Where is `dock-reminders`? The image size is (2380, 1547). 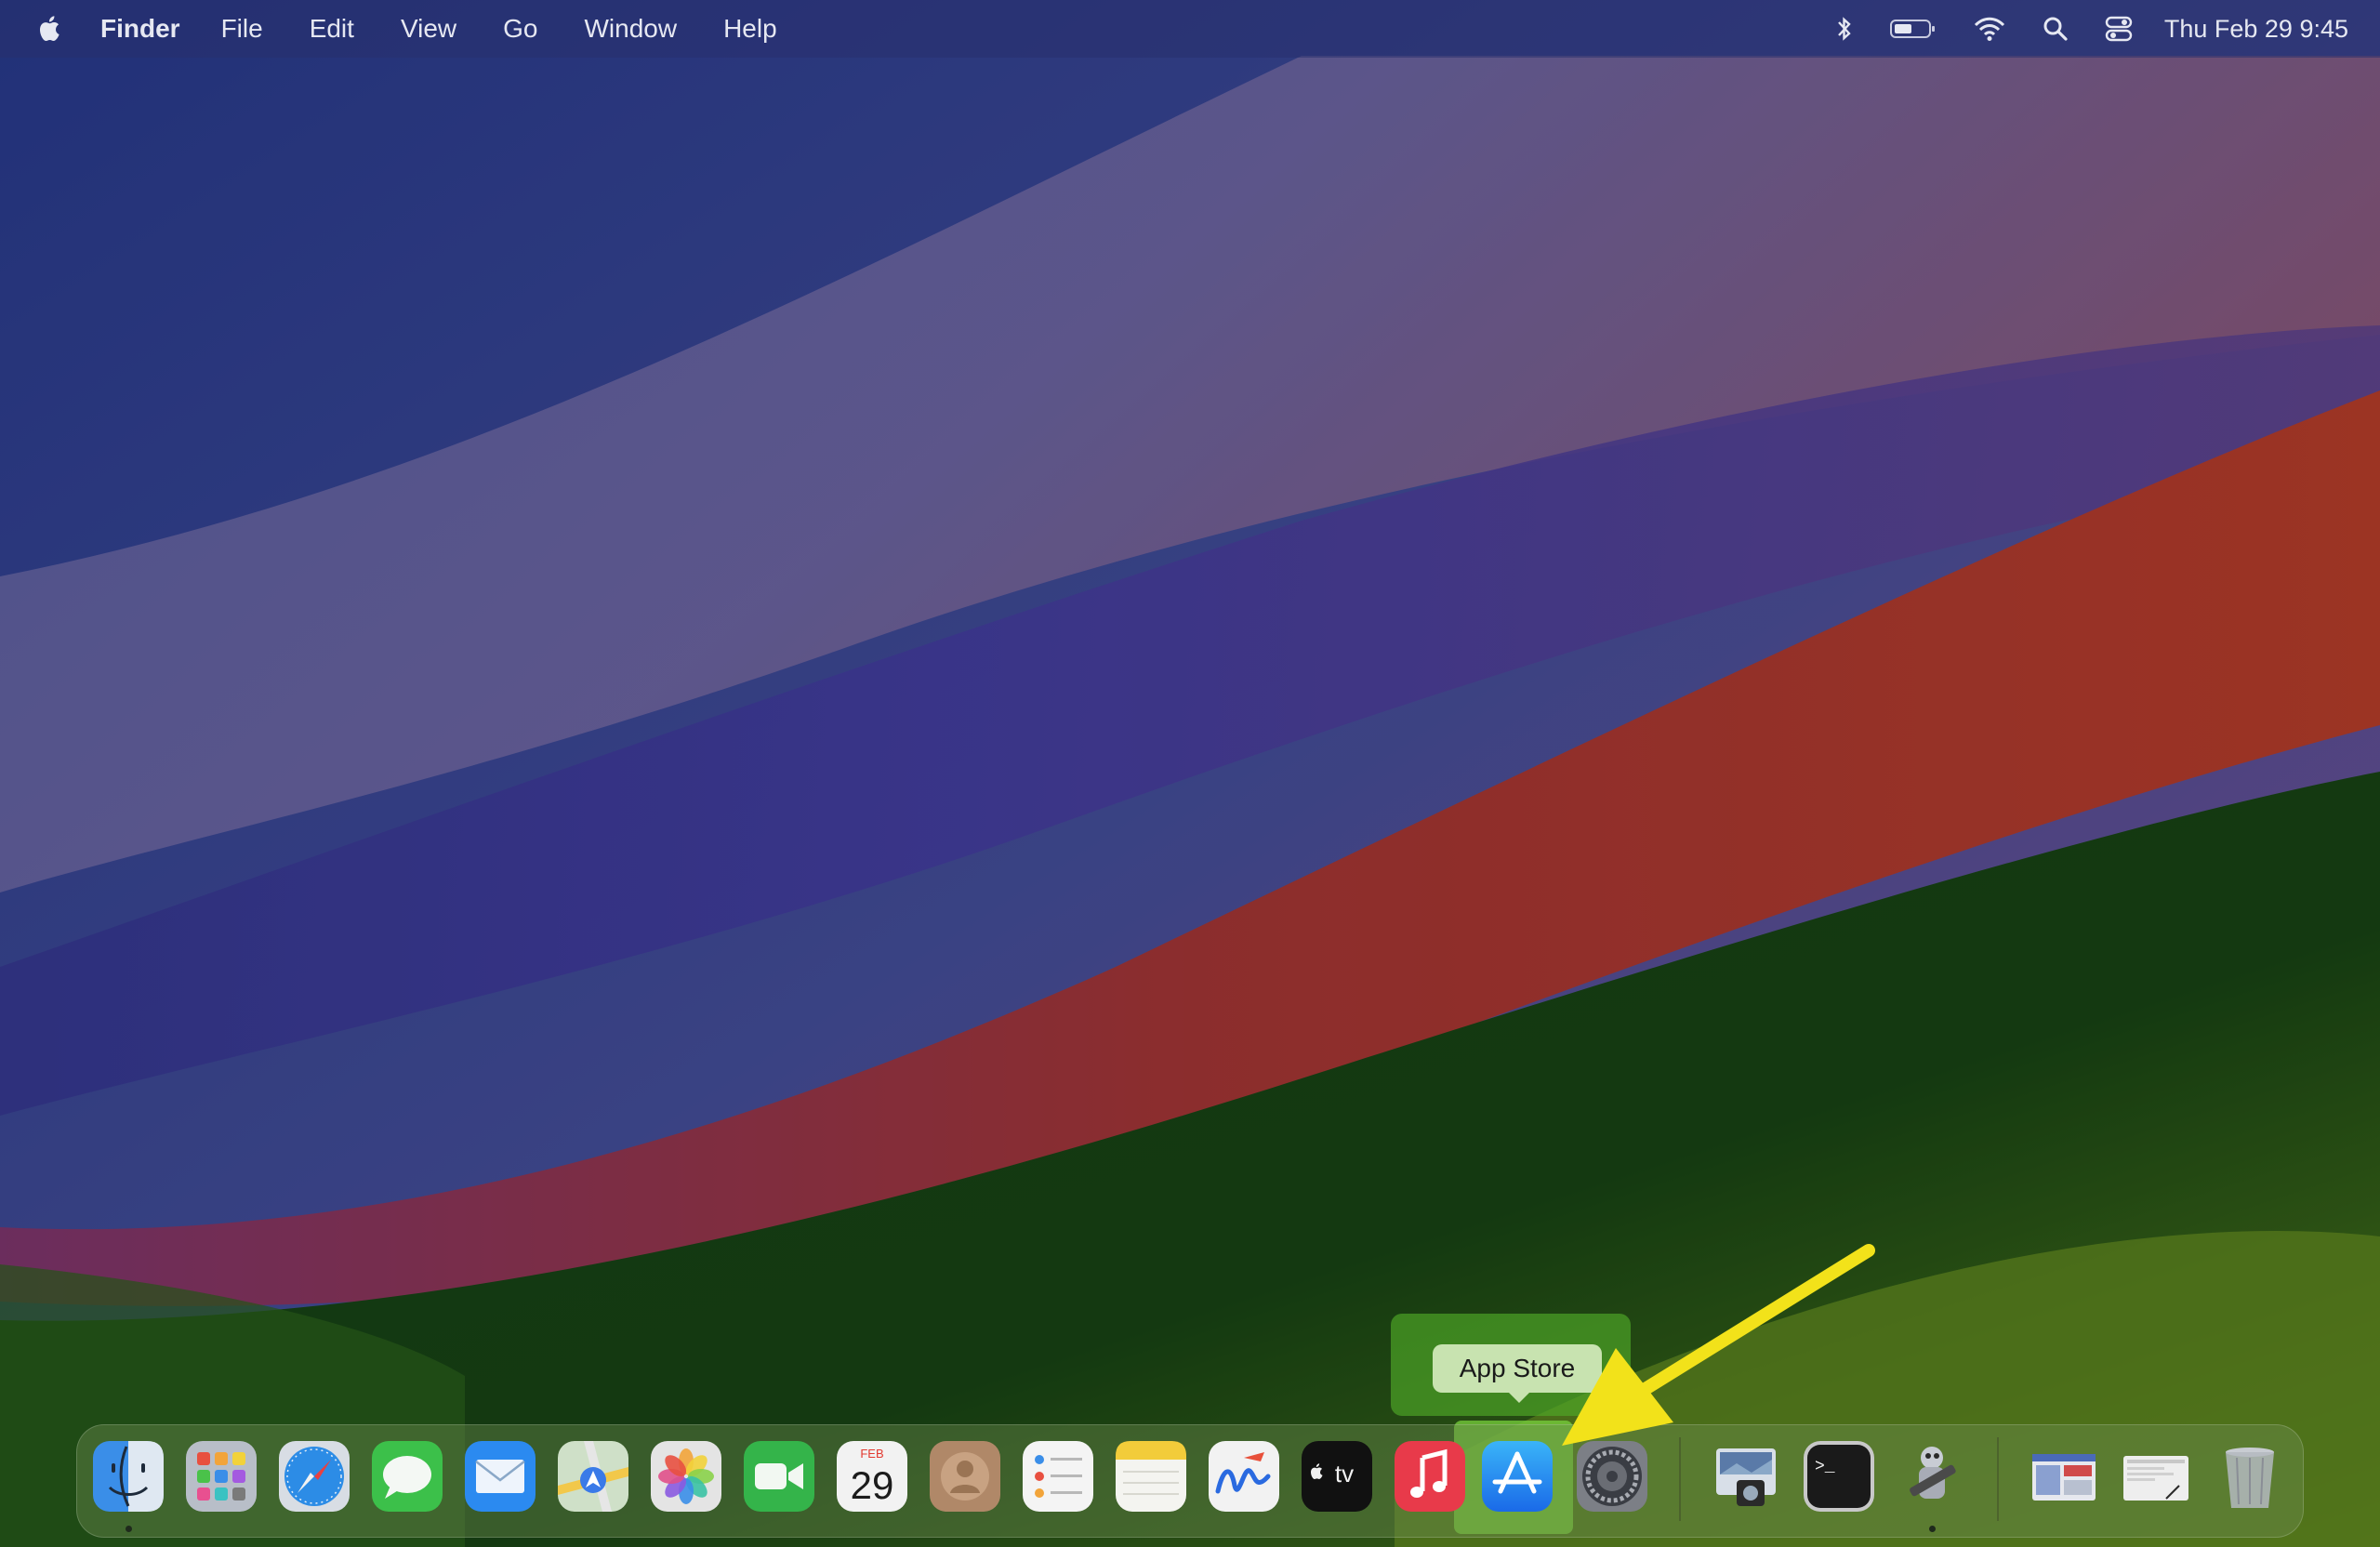
dock-reminders is located at coordinates (1058, 1476).